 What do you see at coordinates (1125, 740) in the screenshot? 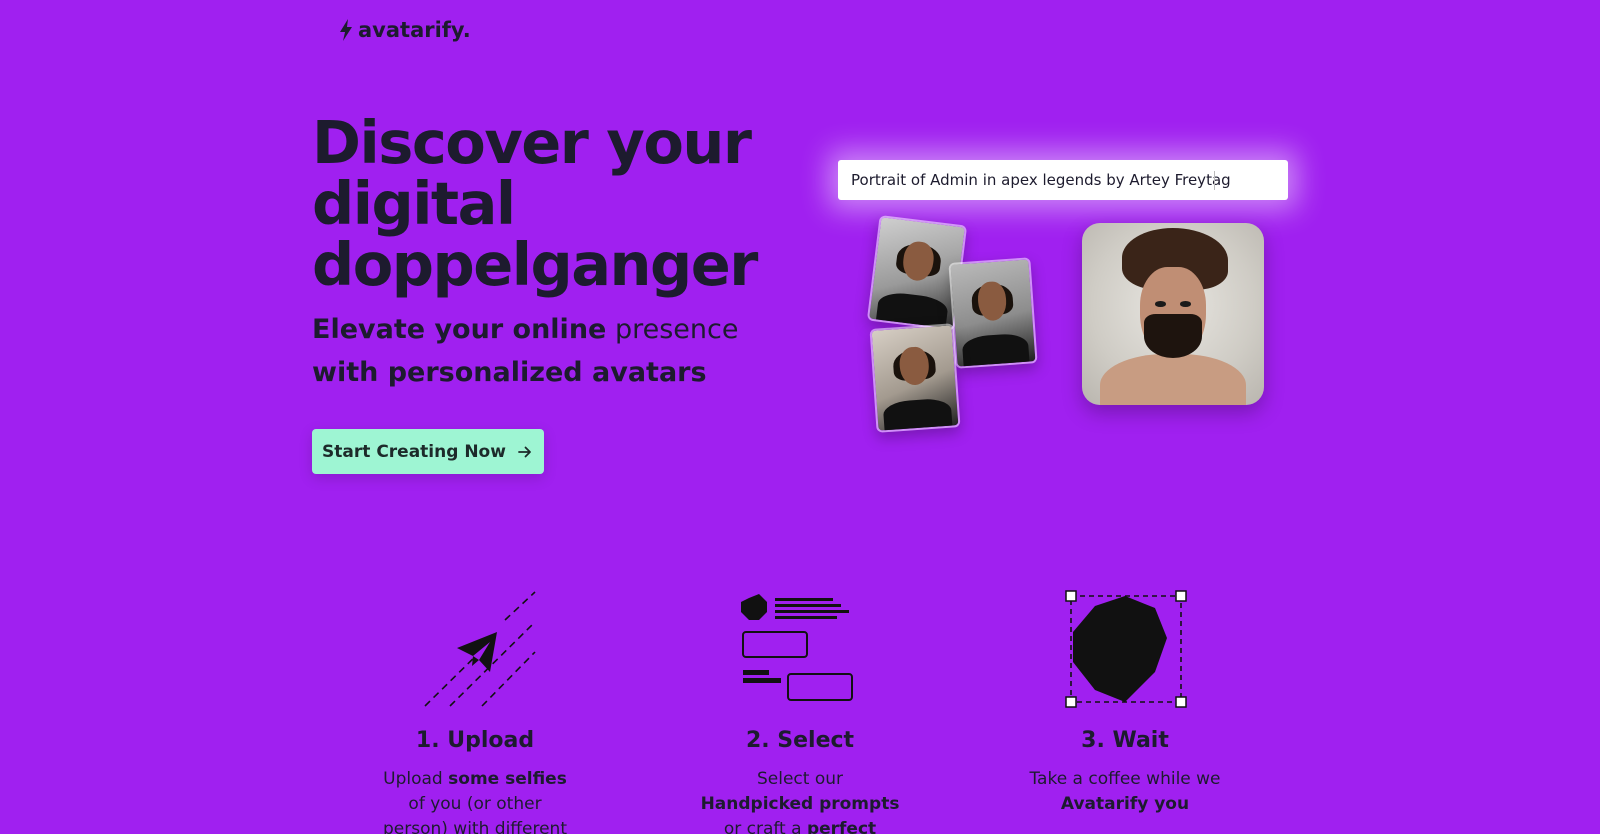
I see `step-title: 3. Wait` at bounding box center [1125, 740].